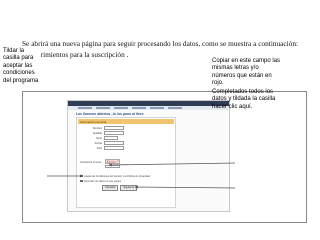 Image resolution: width=320 pixels, height=240 pixels. I want to click on sex-select, so click(111, 138).